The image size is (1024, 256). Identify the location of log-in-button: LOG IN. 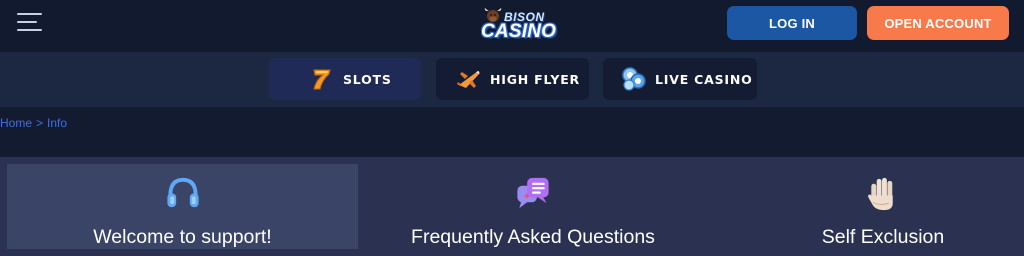
(792, 23).